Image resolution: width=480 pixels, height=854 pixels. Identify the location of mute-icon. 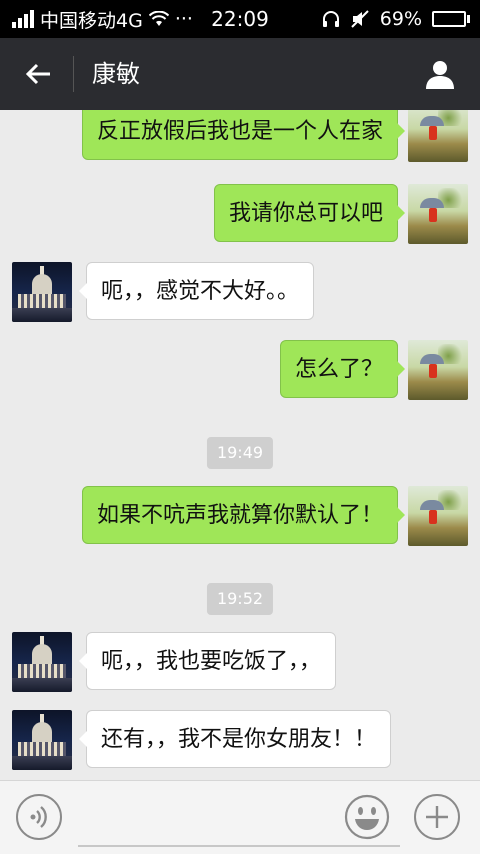
(360, 19).